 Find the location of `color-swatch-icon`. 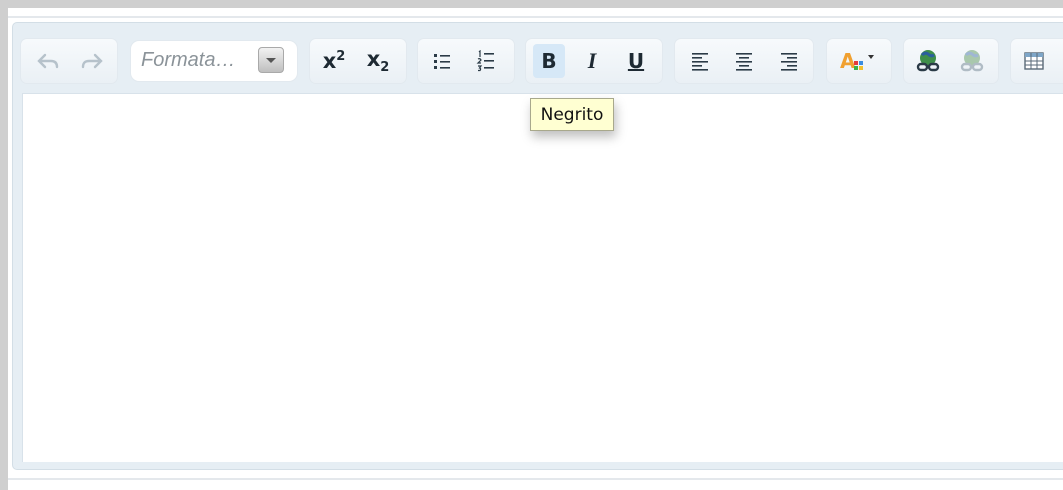

color-swatch-icon is located at coordinates (859, 66).